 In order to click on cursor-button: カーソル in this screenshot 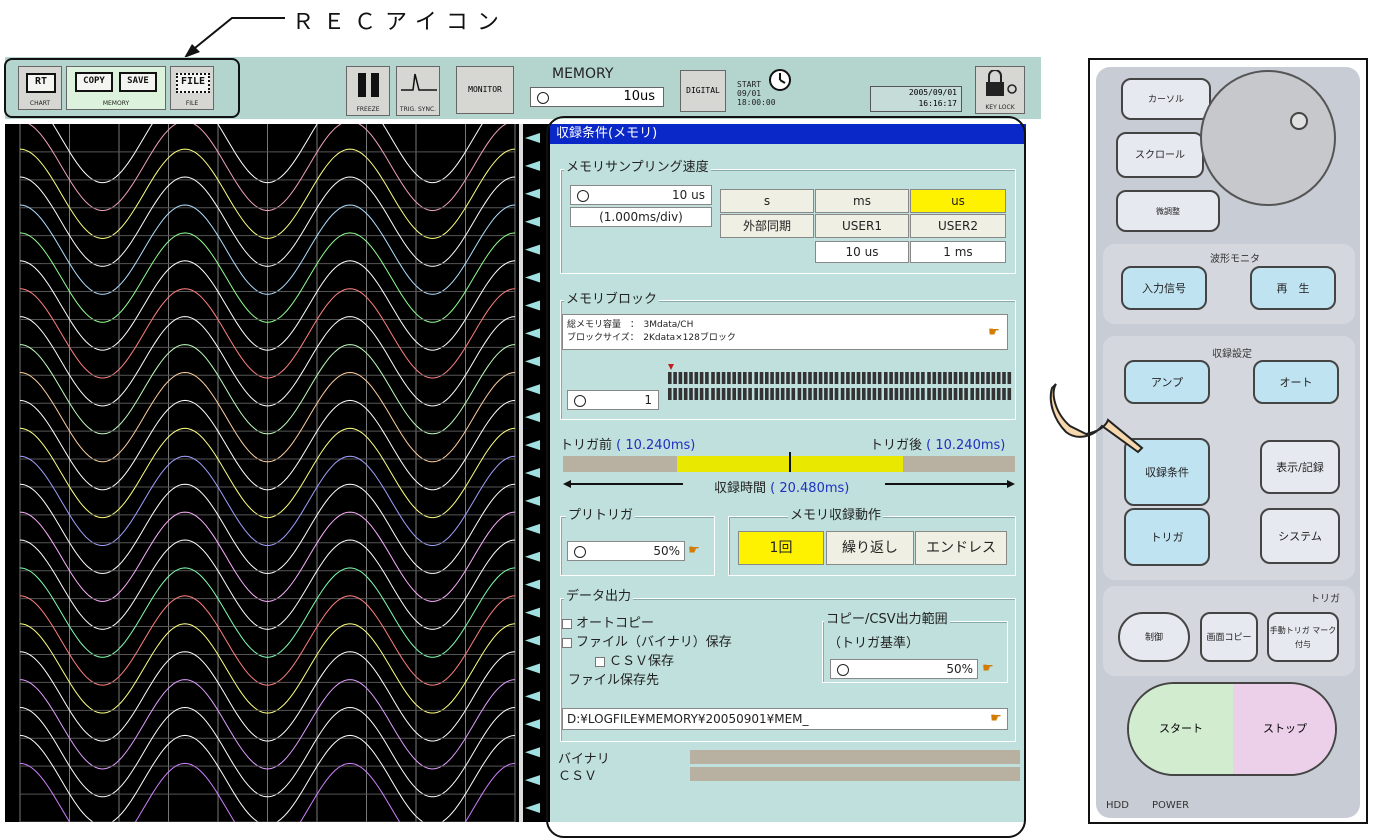, I will do `click(1166, 99)`.